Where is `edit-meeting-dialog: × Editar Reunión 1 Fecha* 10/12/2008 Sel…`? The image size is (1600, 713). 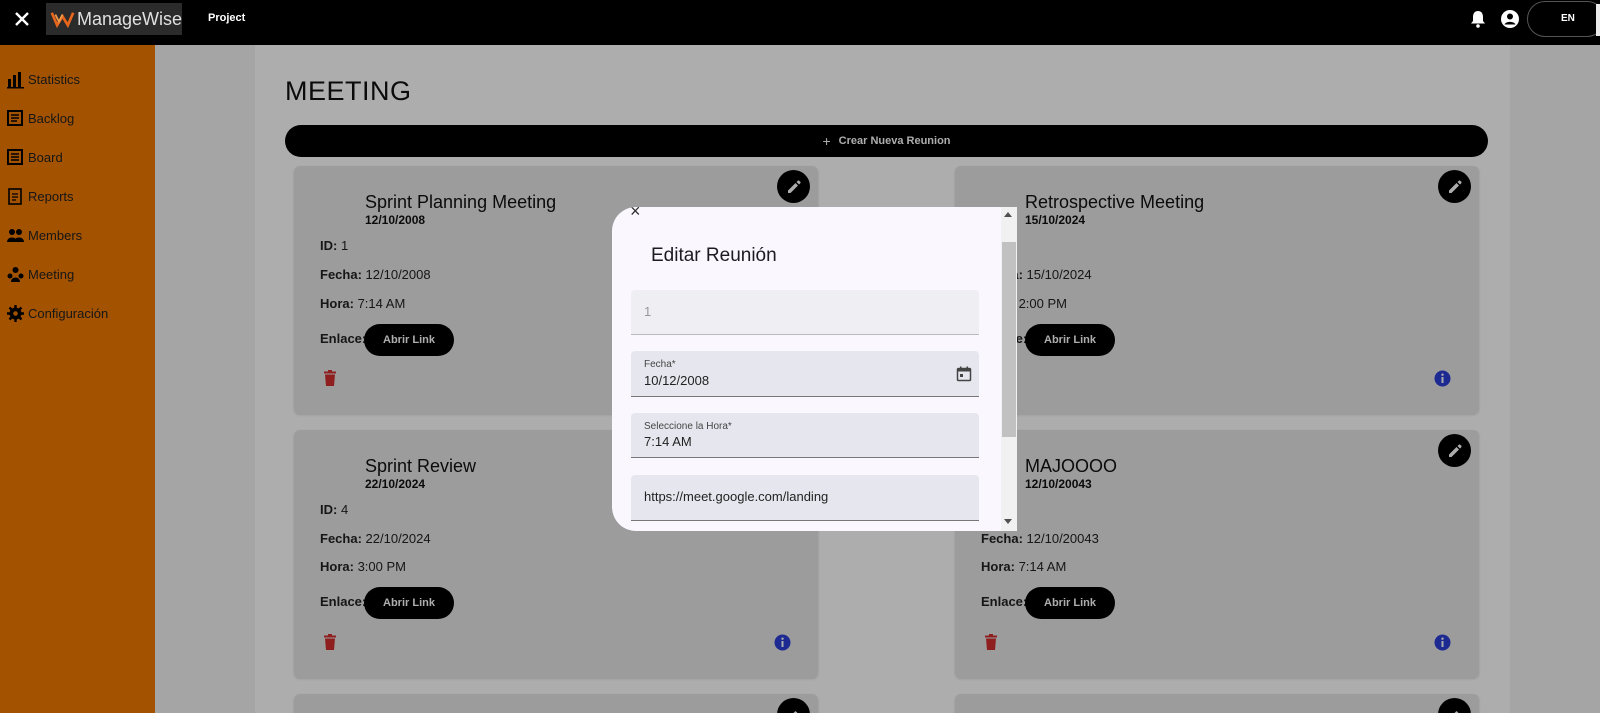 edit-meeting-dialog: × Editar Reunión 1 Fecha* 10/12/2008 Sel… is located at coordinates (814, 369).